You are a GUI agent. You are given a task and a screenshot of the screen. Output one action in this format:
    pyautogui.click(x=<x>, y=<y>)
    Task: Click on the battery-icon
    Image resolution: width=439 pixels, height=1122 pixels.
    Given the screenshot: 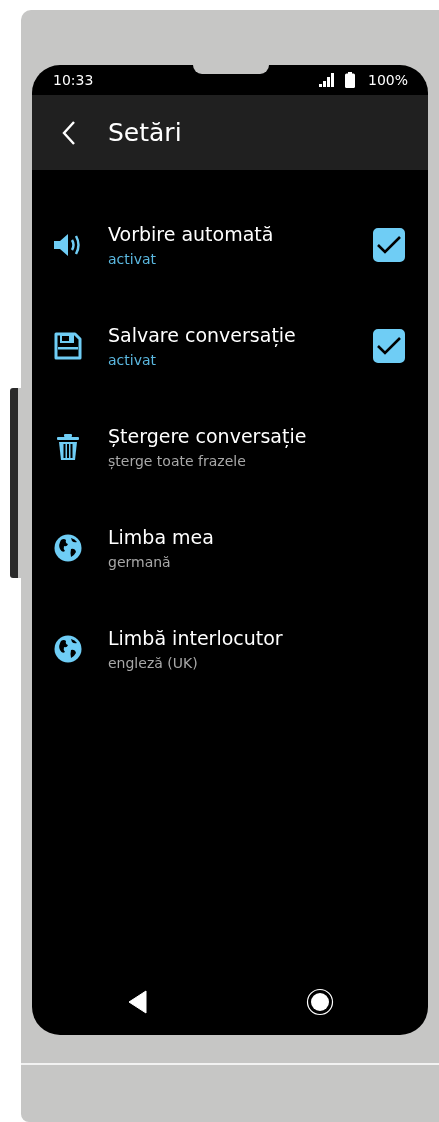 What is the action you would take?
    pyautogui.click(x=349, y=80)
    